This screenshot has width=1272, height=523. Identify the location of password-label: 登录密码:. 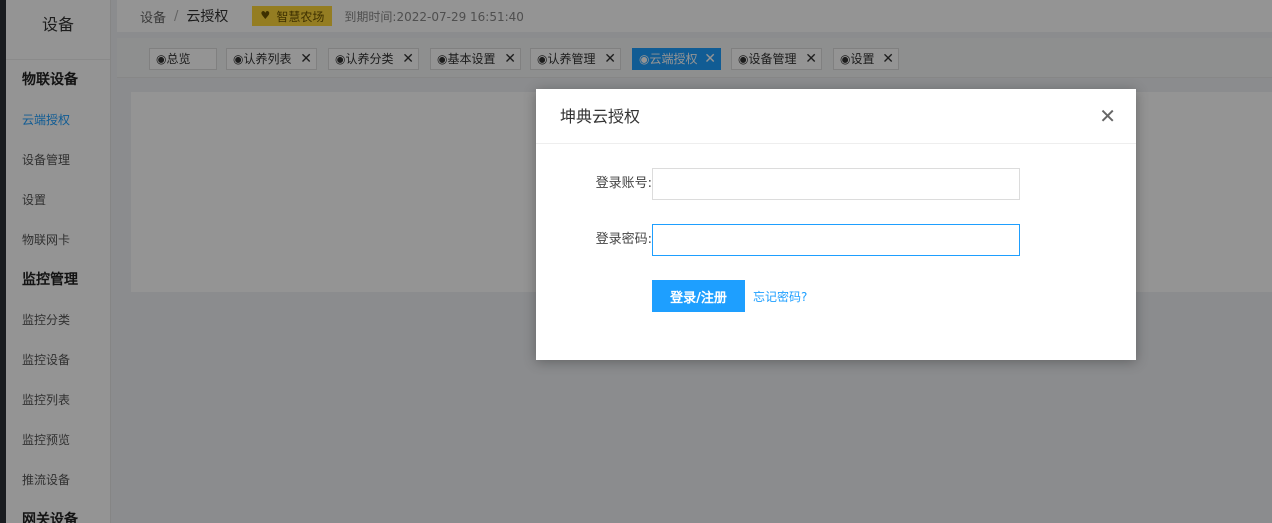
(623, 239).